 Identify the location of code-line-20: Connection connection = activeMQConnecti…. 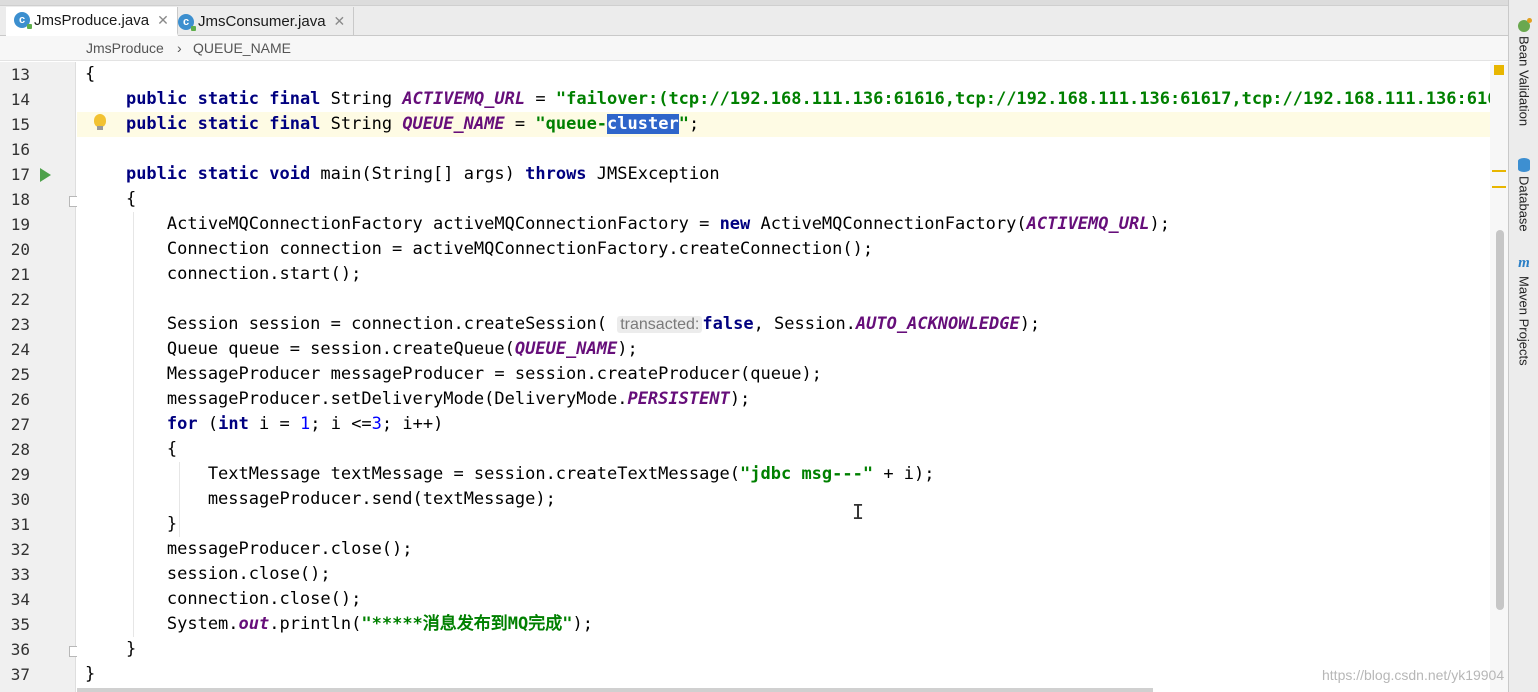
(479, 249).